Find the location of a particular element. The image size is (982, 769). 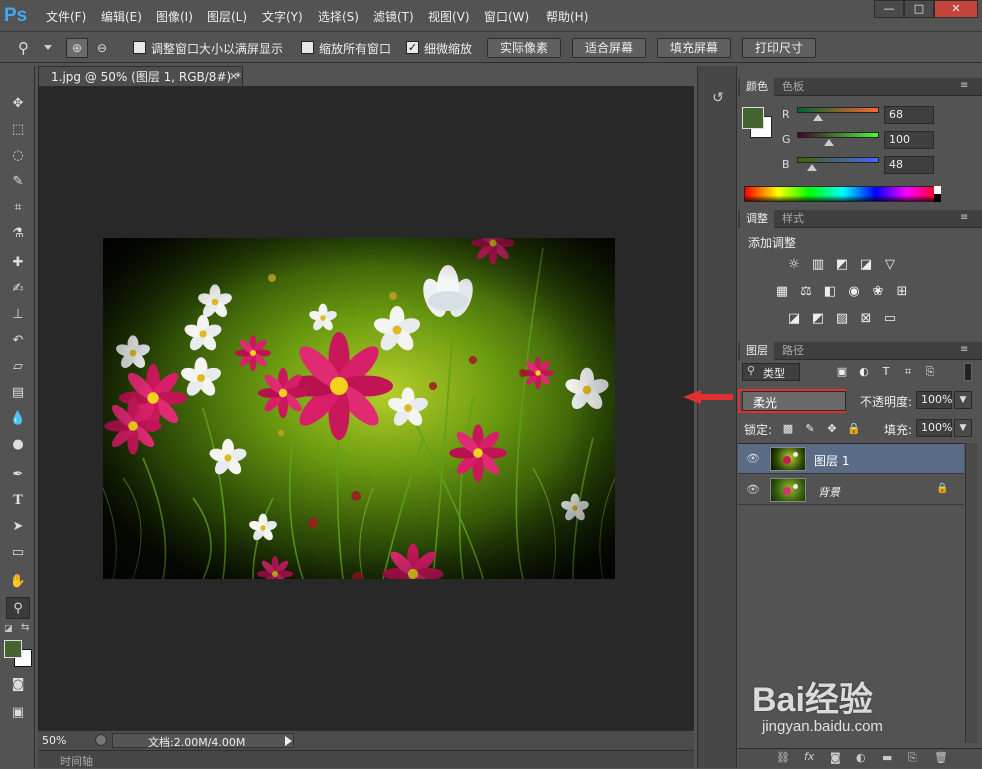

zoom-in-icon: ⊕ is located at coordinates (77, 48).